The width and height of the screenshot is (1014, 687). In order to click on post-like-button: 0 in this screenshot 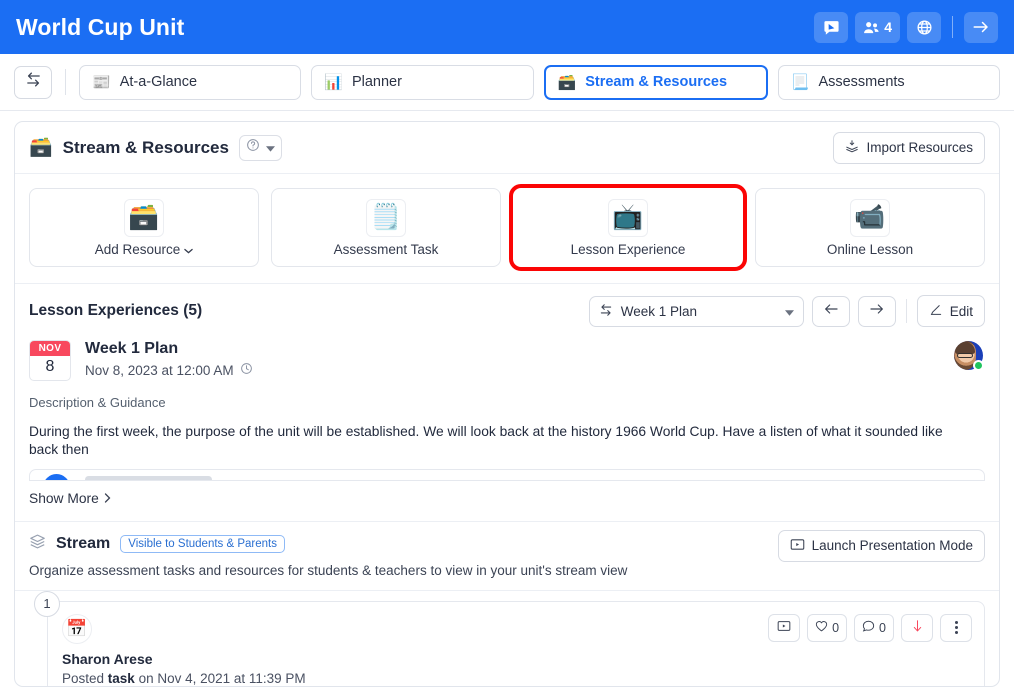, I will do `click(827, 627)`.